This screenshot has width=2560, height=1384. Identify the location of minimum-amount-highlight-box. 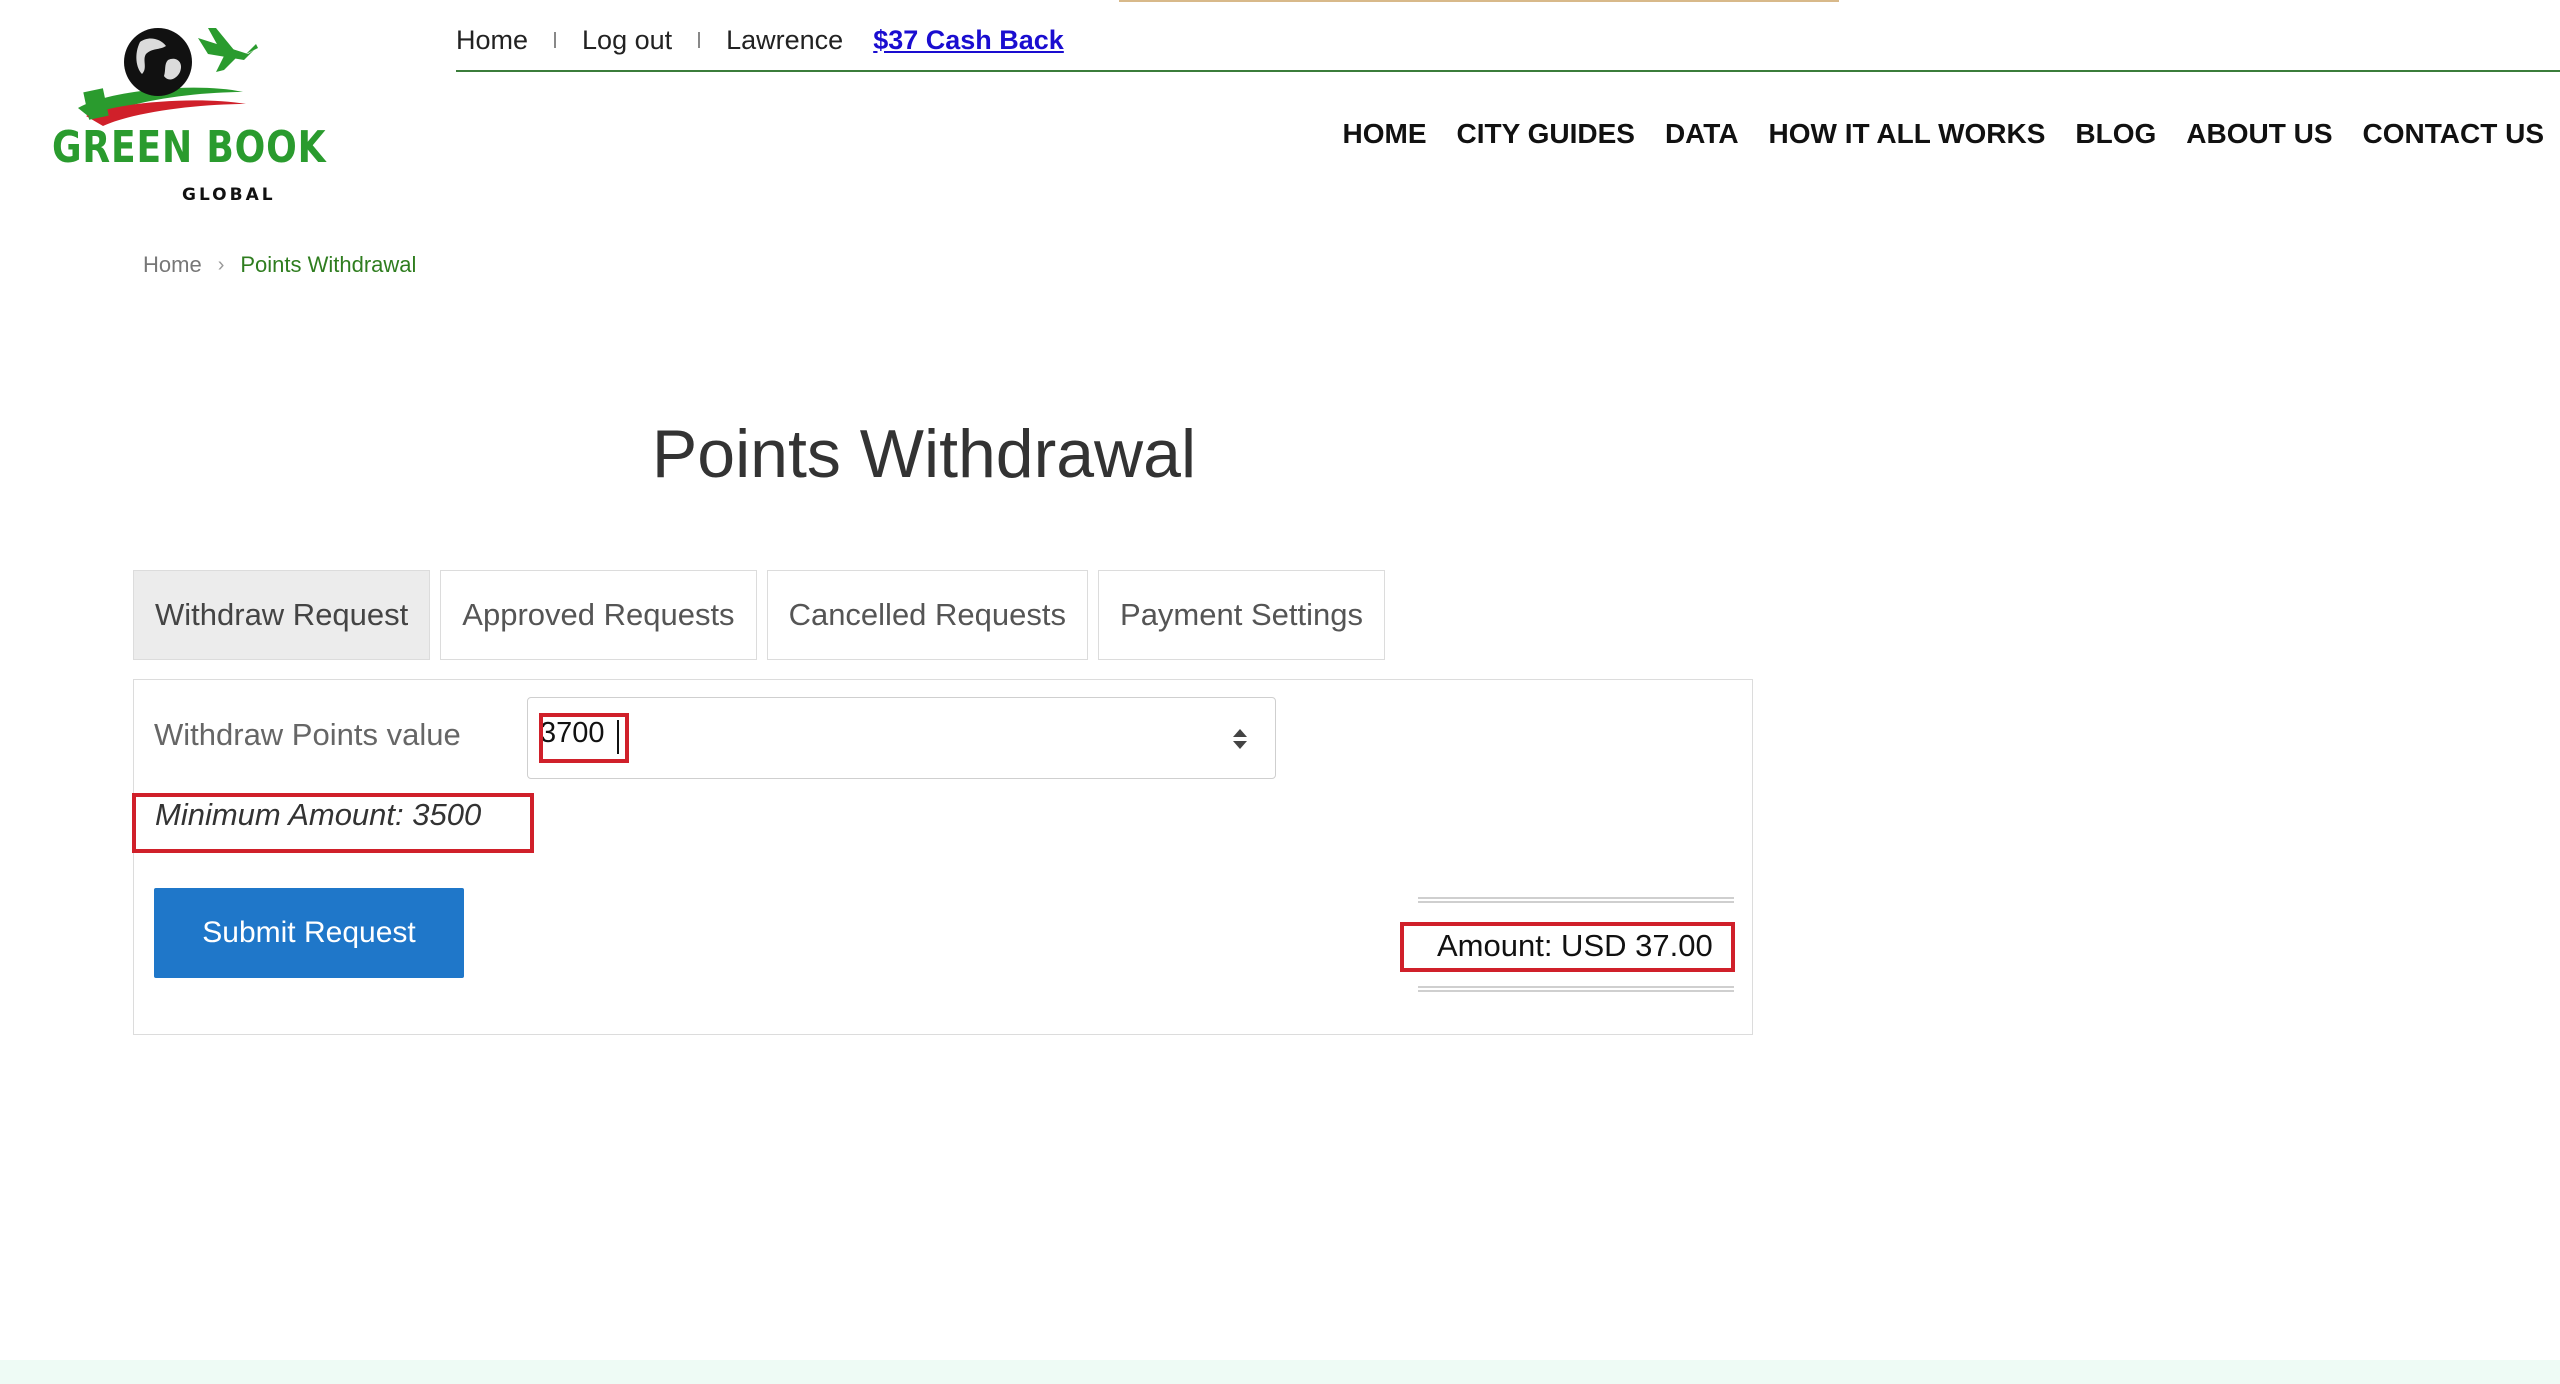
(333, 823).